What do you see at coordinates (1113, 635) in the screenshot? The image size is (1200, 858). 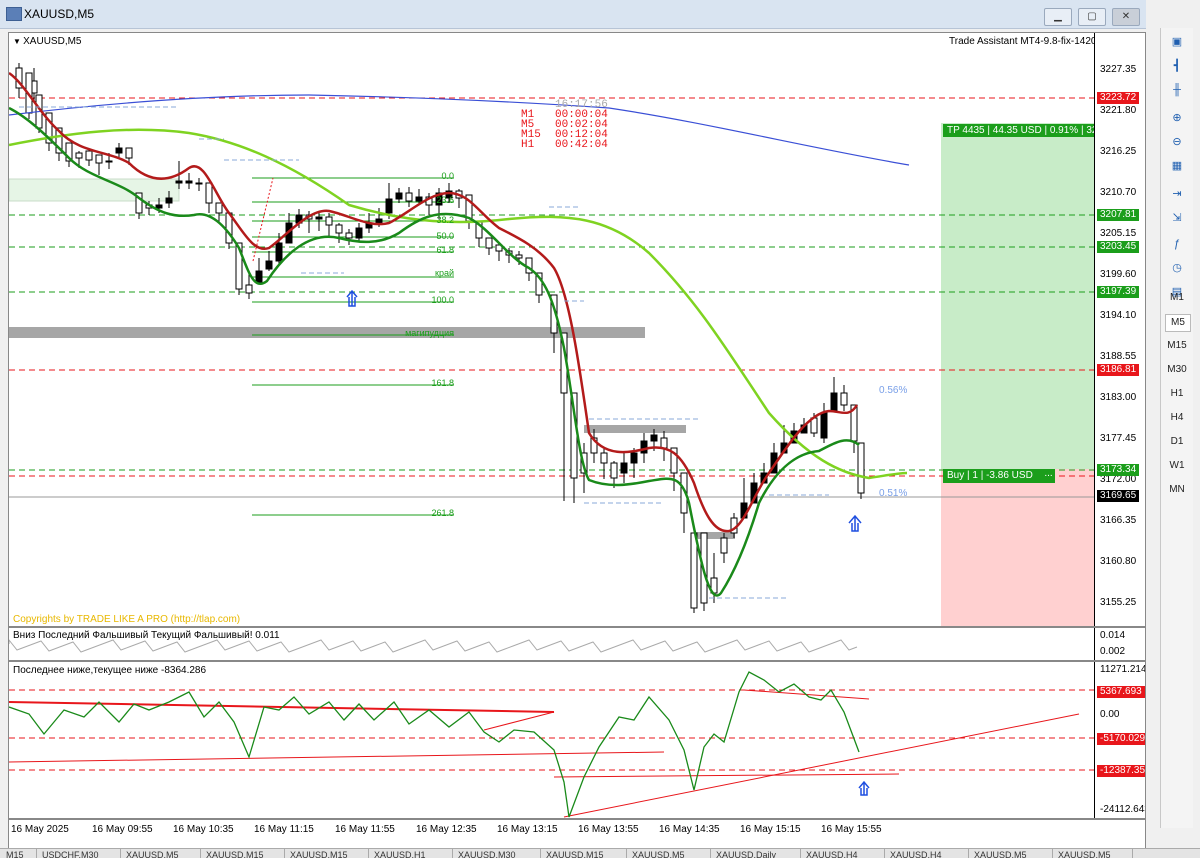 I see `ind1-tick: 0.014` at bounding box center [1113, 635].